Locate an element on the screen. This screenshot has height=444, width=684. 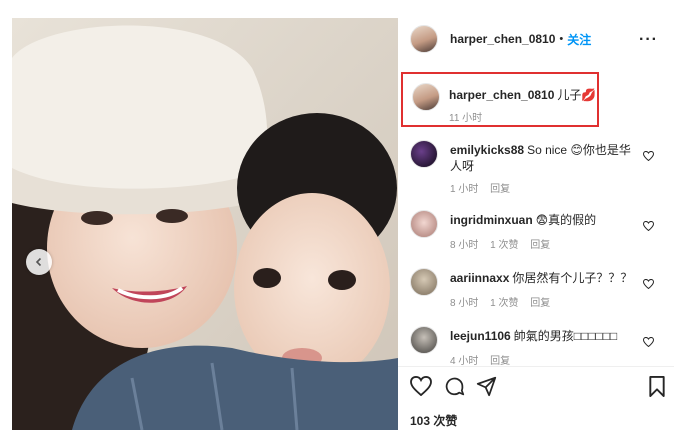
comment-text: emilykicks88 So nice 😊你也是华人呀 is located at coordinates (545, 158).